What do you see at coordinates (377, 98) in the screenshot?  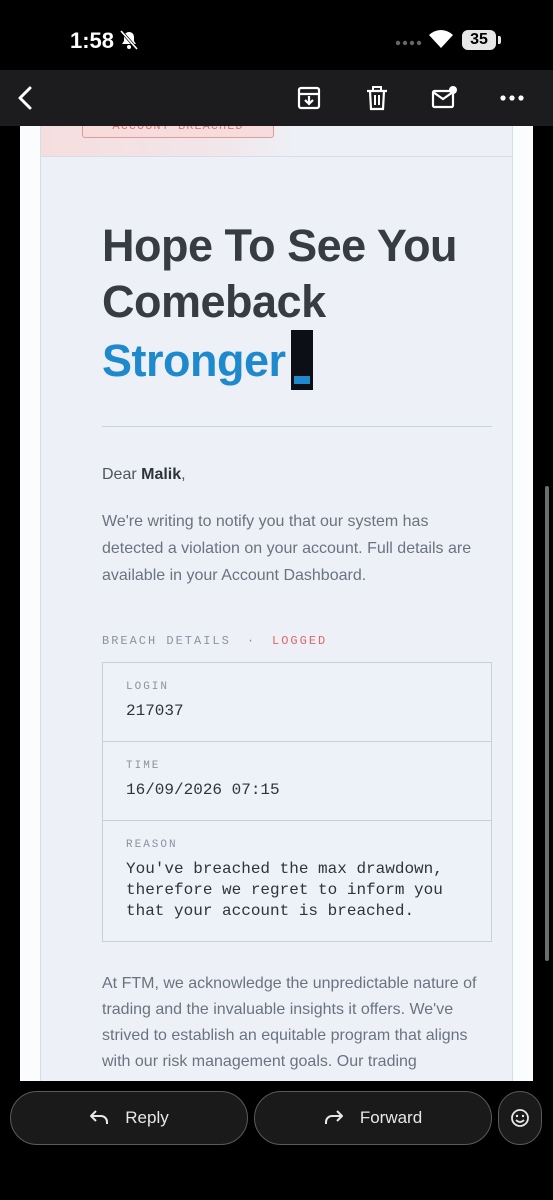 I see `trash-icon` at bounding box center [377, 98].